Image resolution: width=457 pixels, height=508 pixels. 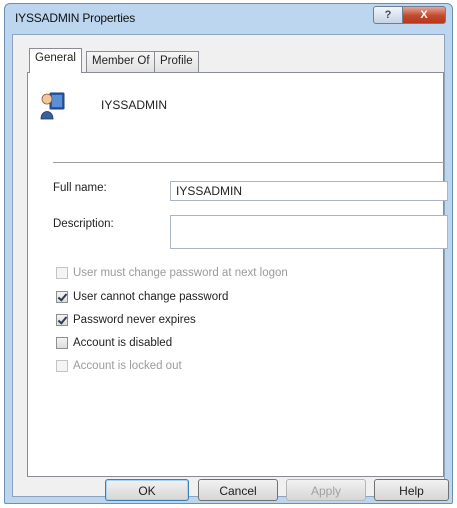 What do you see at coordinates (80, 188) in the screenshot?
I see `full-name-label: Full name:` at bounding box center [80, 188].